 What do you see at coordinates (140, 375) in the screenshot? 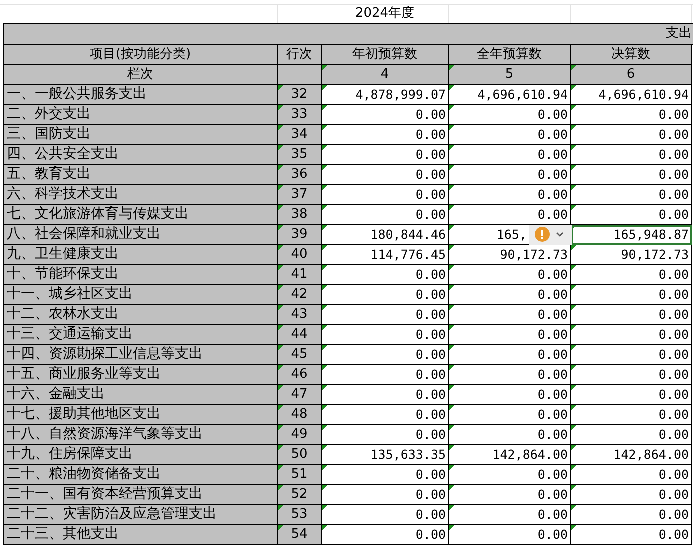
I see `category-cell: 十五、商业服务业等支出` at bounding box center [140, 375].